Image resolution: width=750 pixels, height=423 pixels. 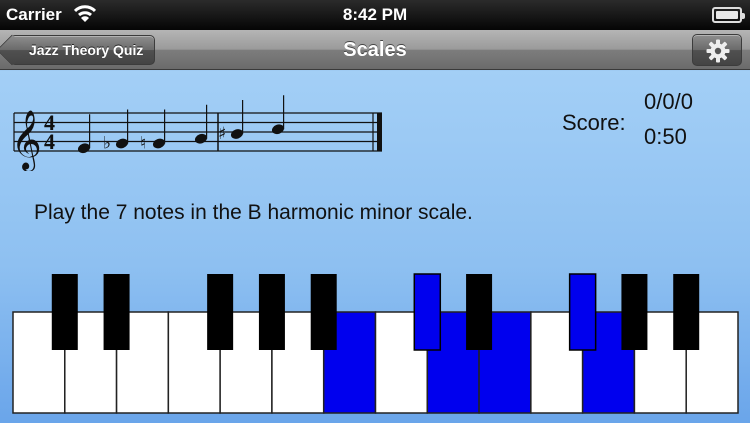 I want to click on back-button: Jazz Theory Quiz, so click(x=83, y=50).